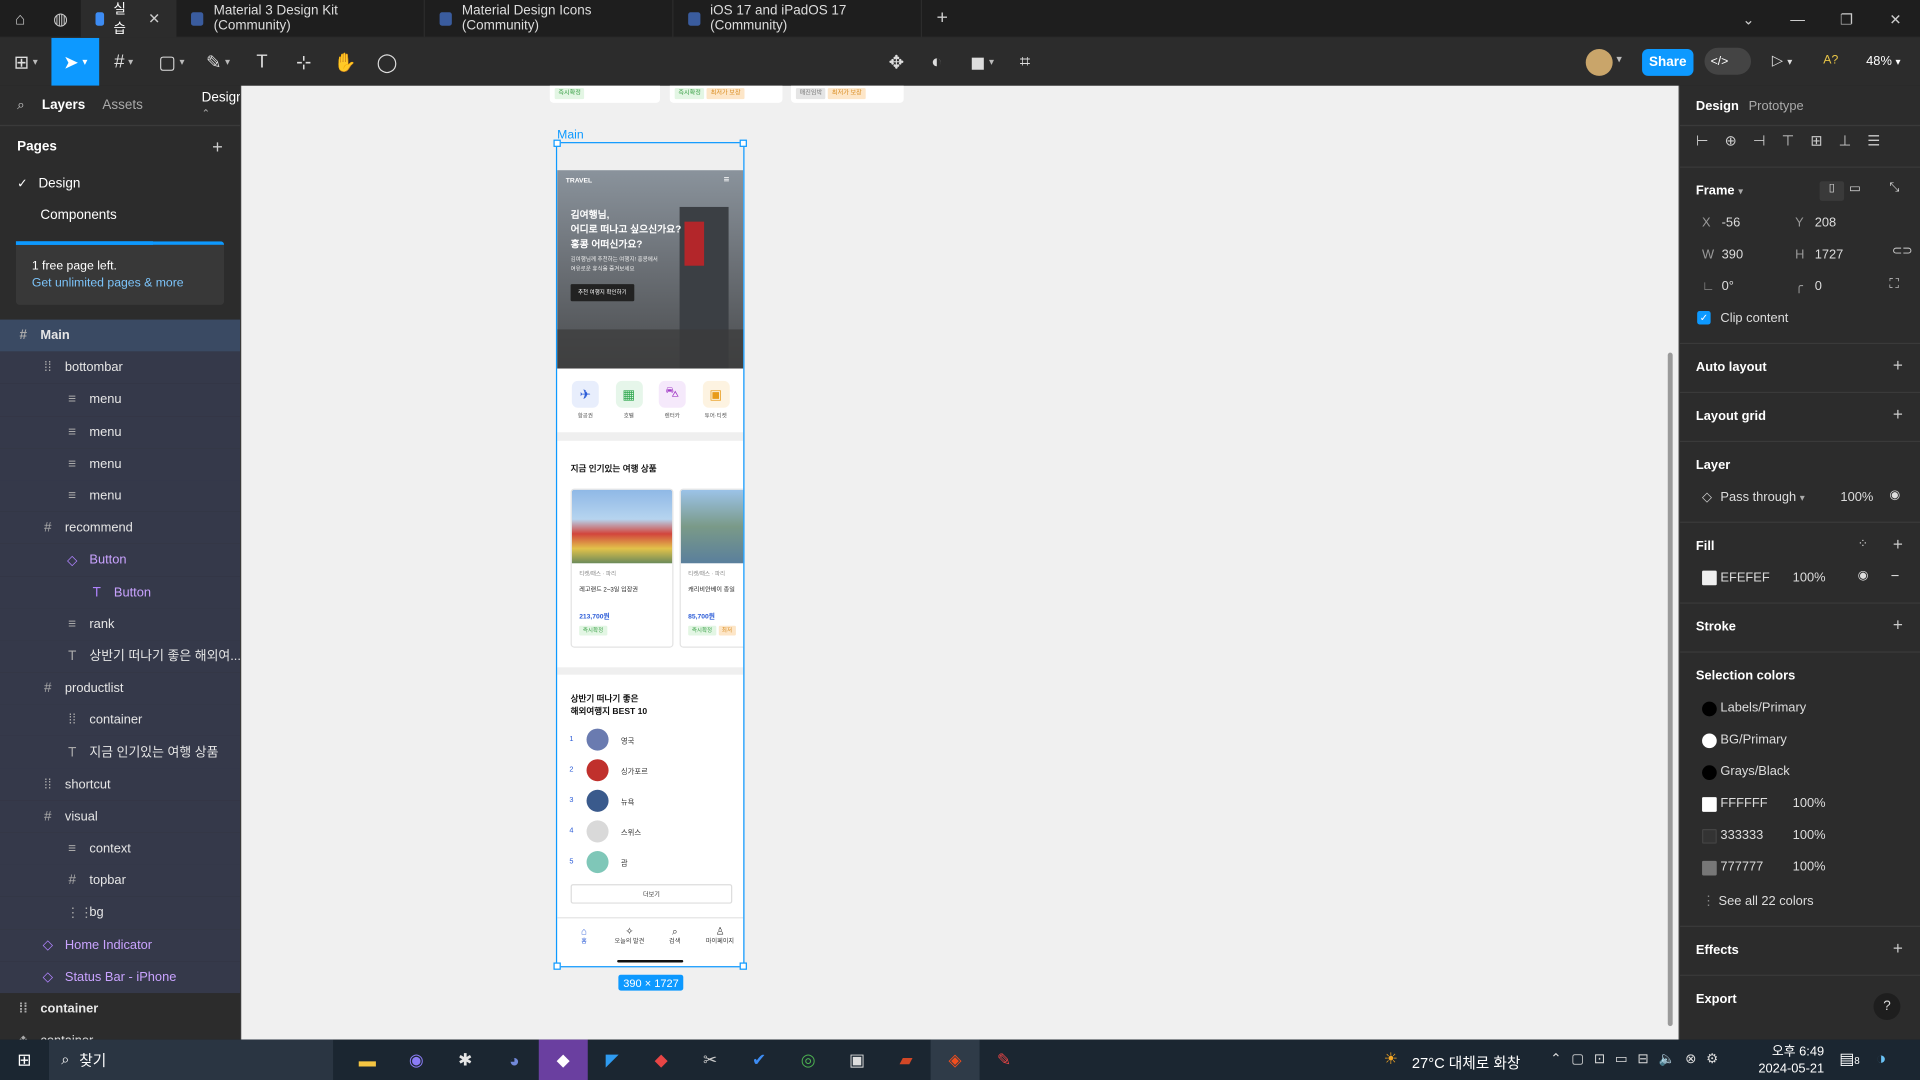  What do you see at coordinates (1863, 544) in the screenshot?
I see `style-grid-icon: ⁘` at bounding box center [1863, 544].